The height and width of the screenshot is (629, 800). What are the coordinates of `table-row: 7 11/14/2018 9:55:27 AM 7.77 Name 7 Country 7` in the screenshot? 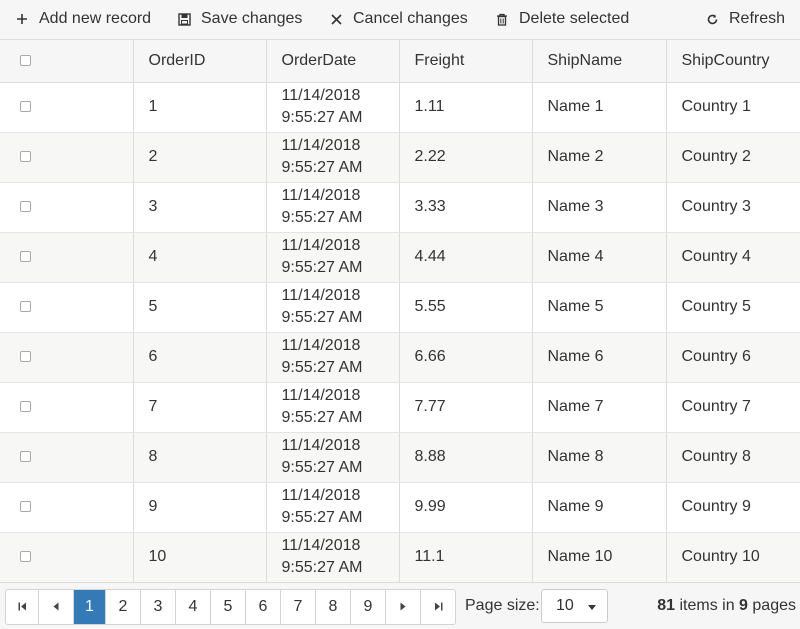 It's located at (400, 407).